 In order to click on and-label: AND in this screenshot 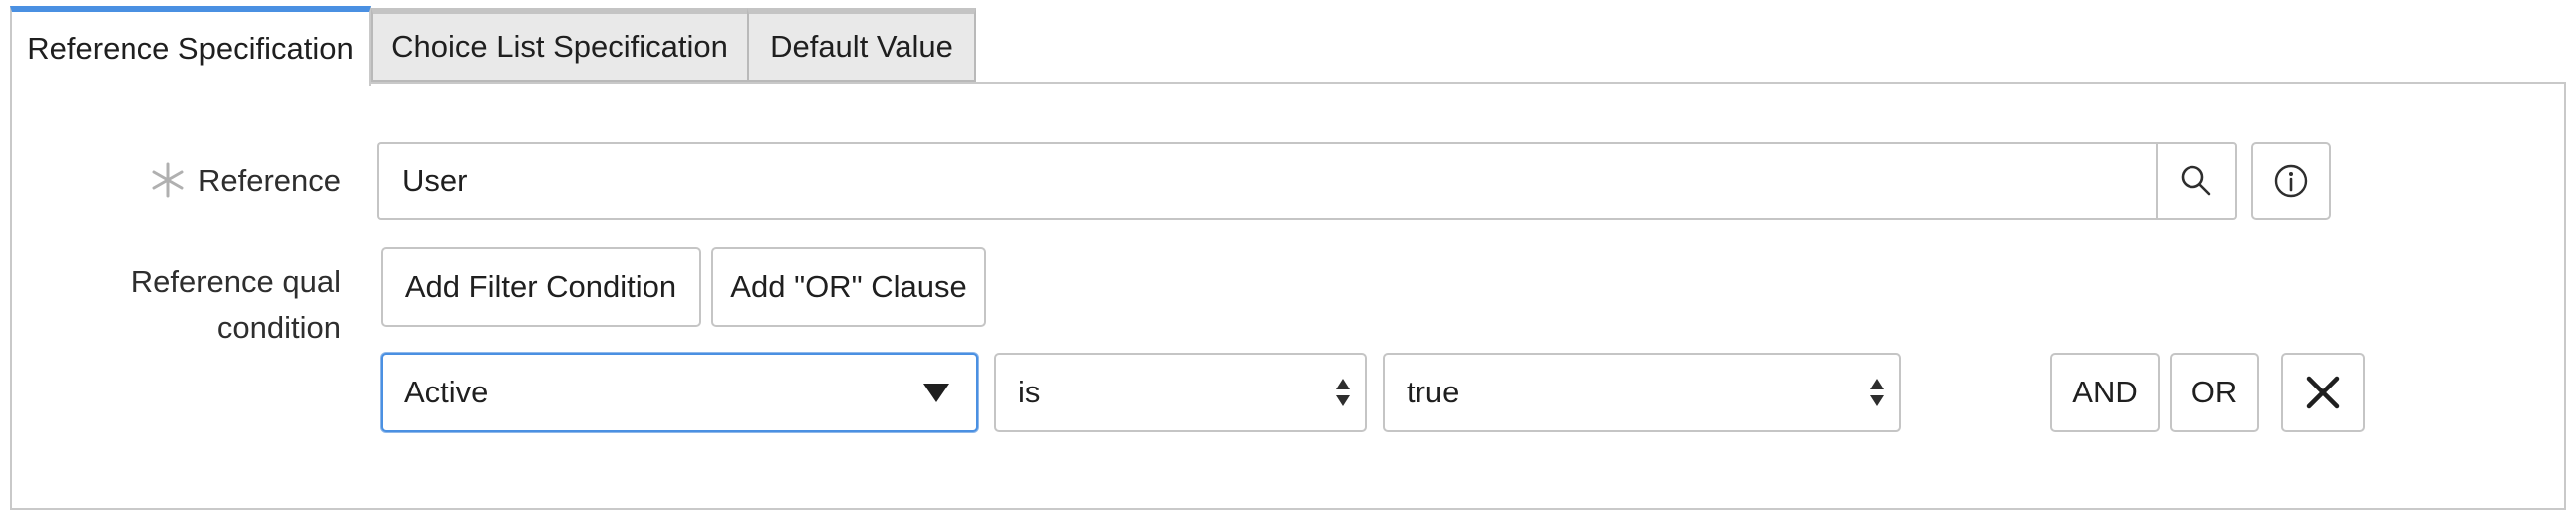, I will do `click(2105, 392)`.